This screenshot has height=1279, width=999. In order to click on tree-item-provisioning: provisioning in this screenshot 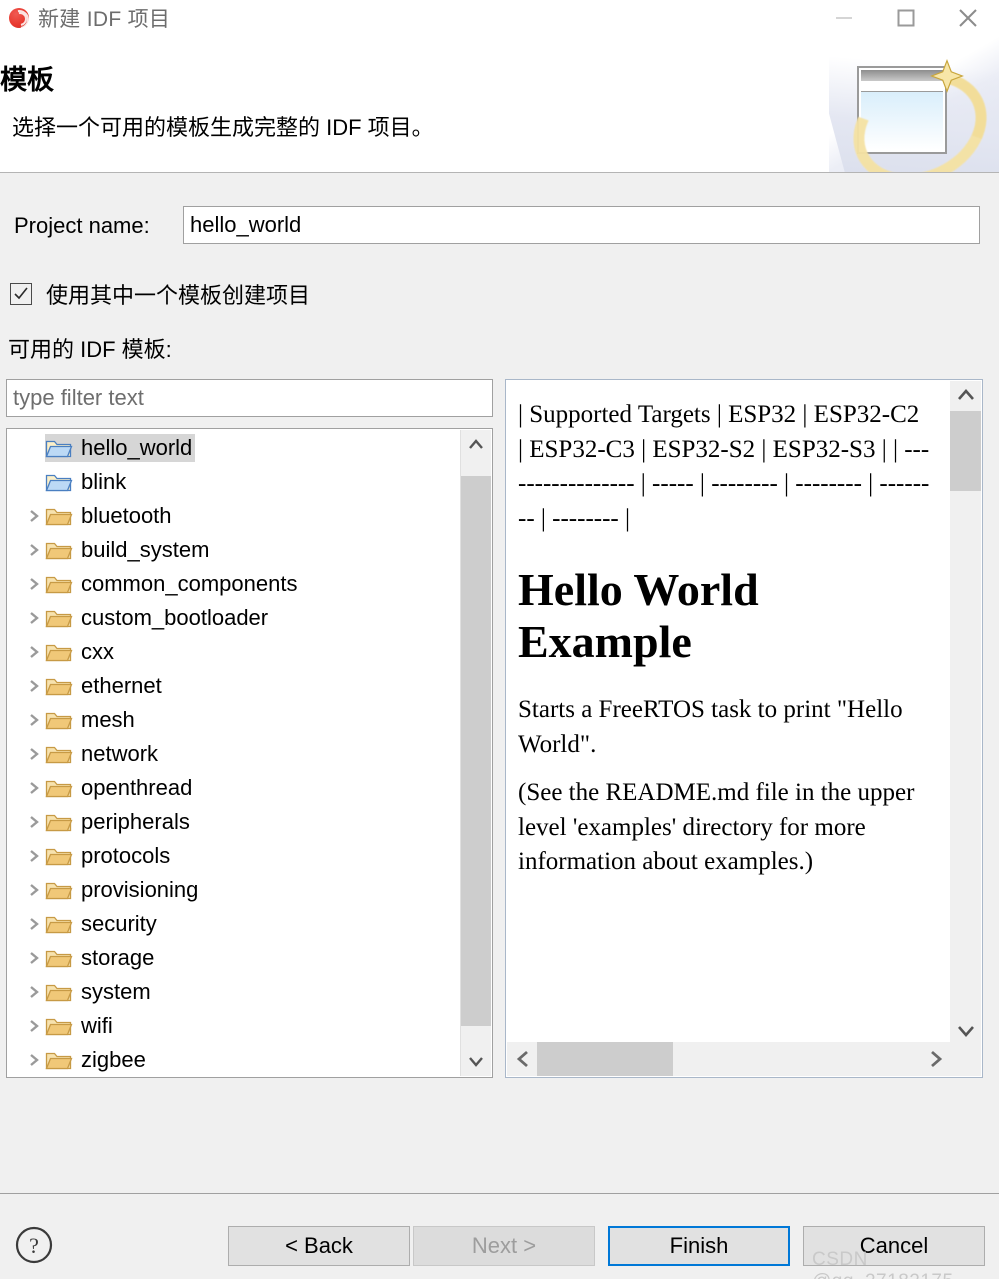, I will do `click(234, 890)`.